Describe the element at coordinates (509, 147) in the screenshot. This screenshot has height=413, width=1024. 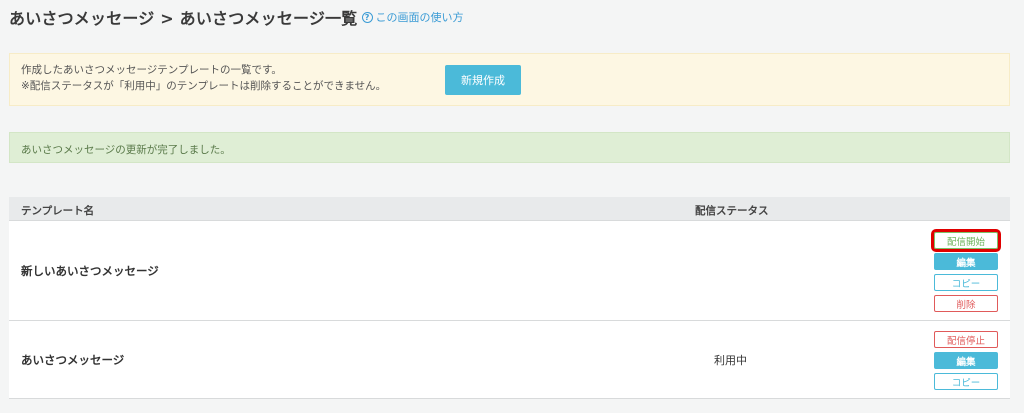
I see `success-alert: あいさつメッセージの更新が完了しました。` at that location.